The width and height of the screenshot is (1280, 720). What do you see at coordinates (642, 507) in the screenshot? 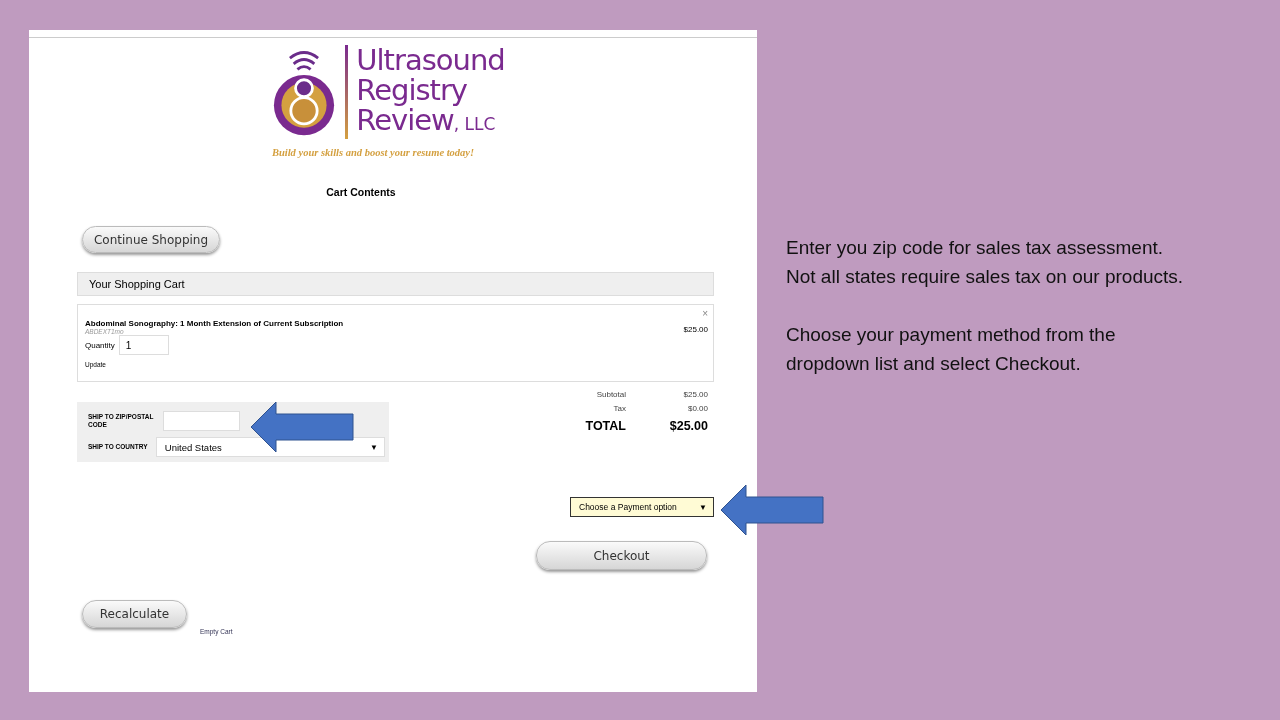
I see `payment-dropdown: Choose a Payment option ▼` at bounding box center [642, 507].